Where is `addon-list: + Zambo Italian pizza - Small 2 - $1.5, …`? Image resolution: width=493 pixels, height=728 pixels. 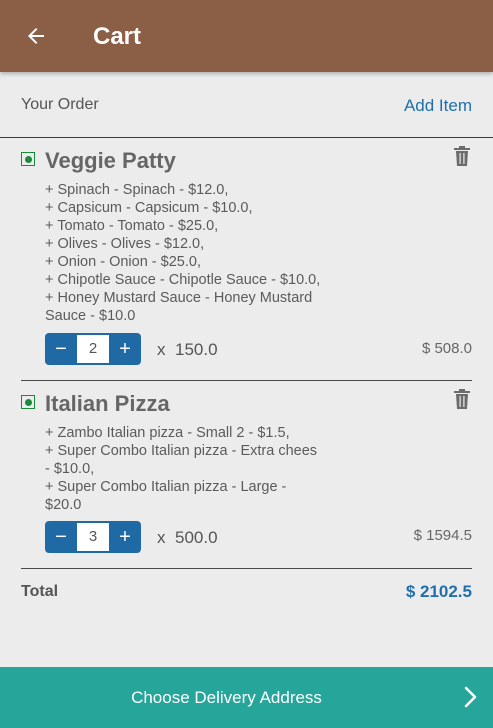 addon-list: + Zambo Italian pizza - Small 2 - $1.5, … is located at coordinates (195, 469).